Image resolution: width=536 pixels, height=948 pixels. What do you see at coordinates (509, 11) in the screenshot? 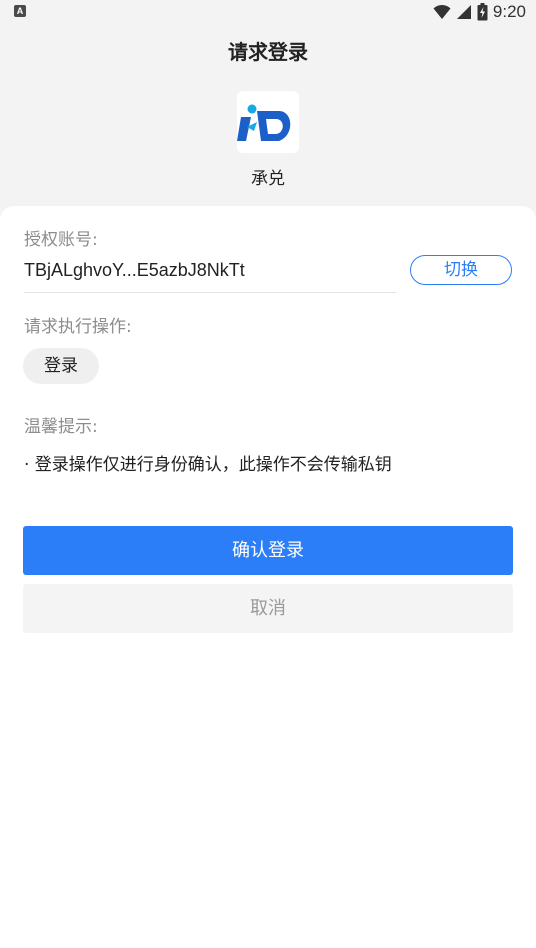
I see `status-time: 9:20` at bounding box center [509, 11].